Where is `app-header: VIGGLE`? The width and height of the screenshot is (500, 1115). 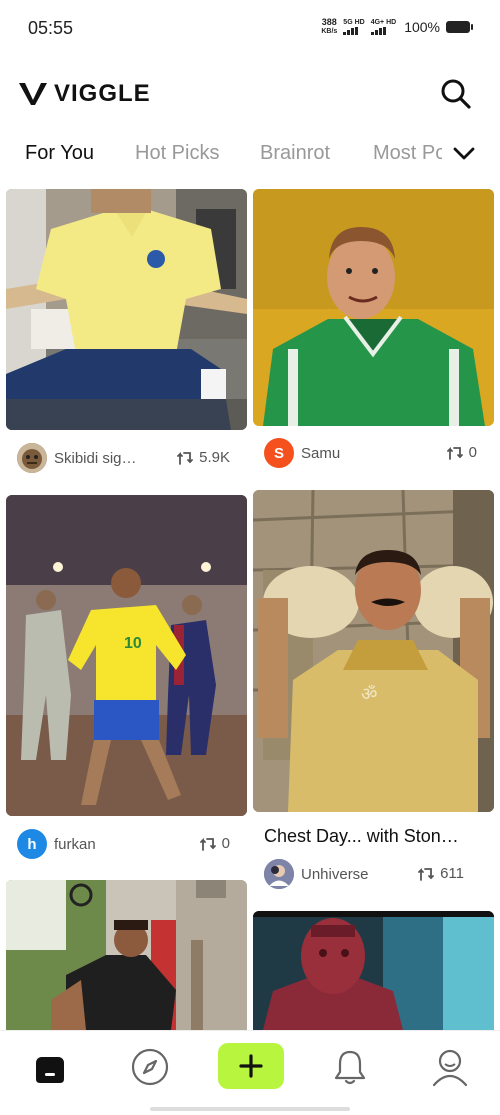
app-header: VIGGLE is located at coordinates (250, 95).